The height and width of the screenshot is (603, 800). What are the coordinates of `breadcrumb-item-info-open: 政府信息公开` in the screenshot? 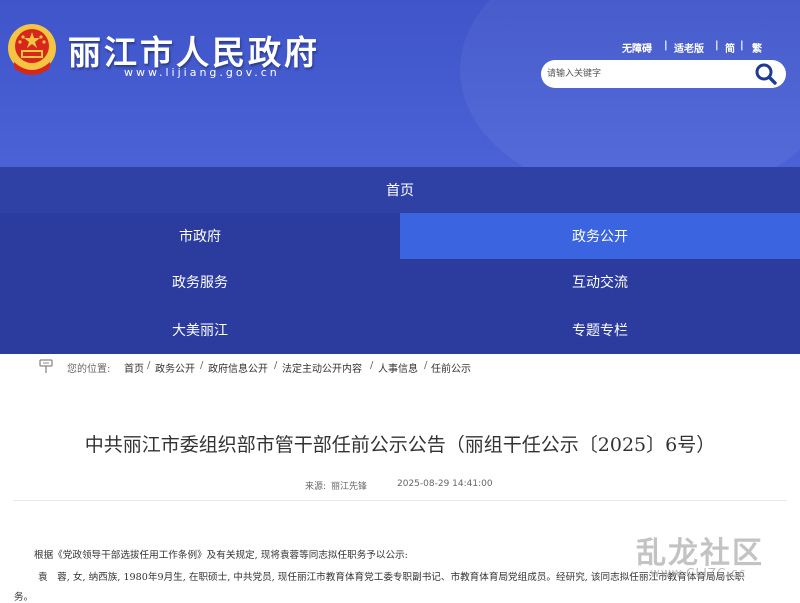 It's located at (238, 367).